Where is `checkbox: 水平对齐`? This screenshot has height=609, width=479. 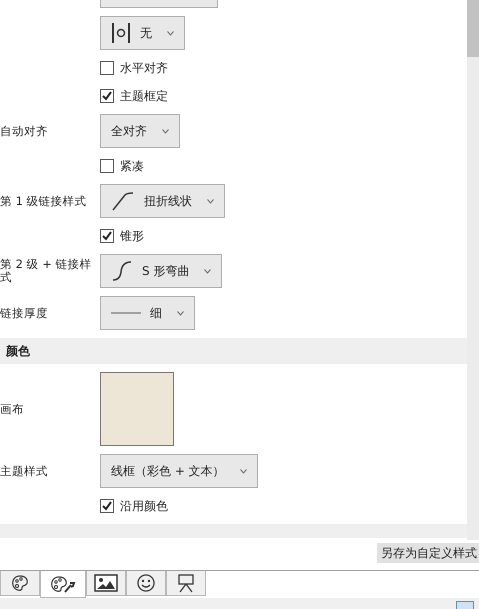
checkbox: 水平对齐 is located at coordinates (134, 68).